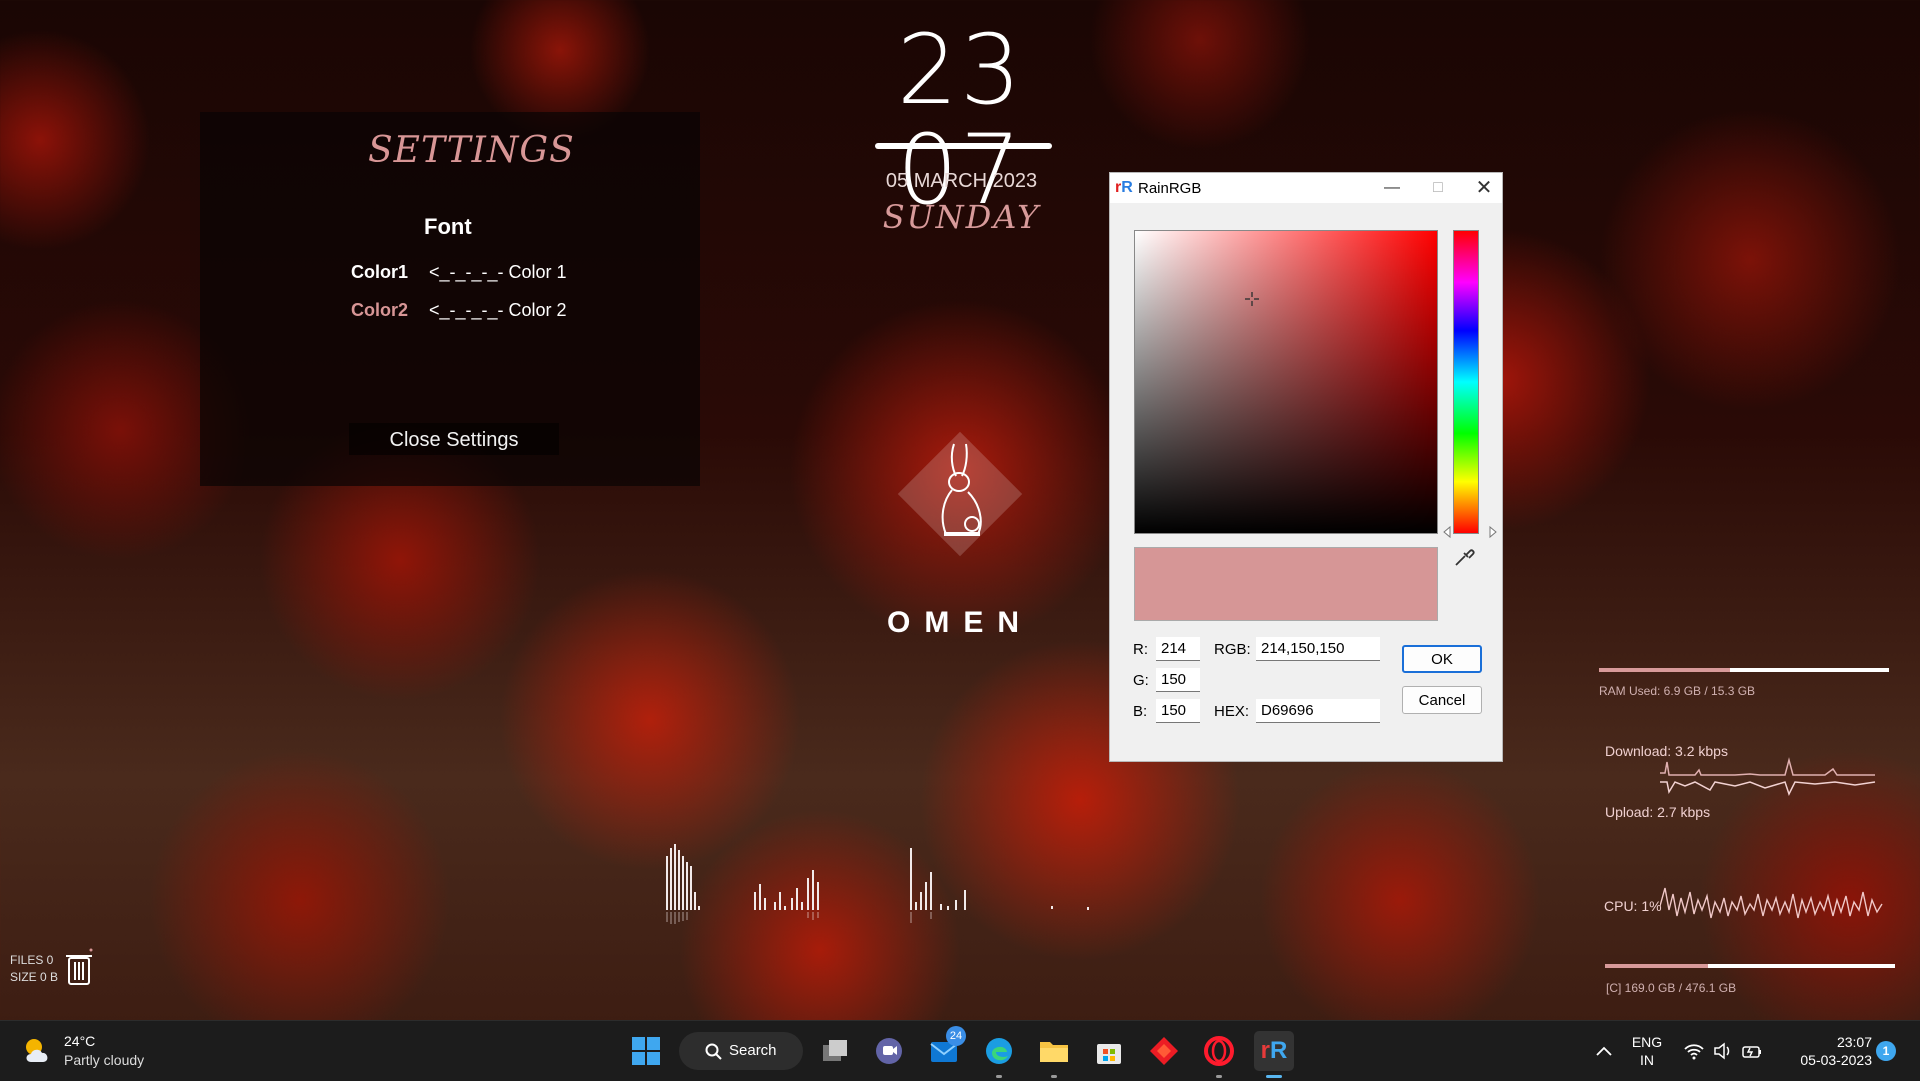  Describe the element at coordinates (1671, 988) in the screenshot. I see `disk-text: [C] 169.0 GB / 476.1 GB` at that location.